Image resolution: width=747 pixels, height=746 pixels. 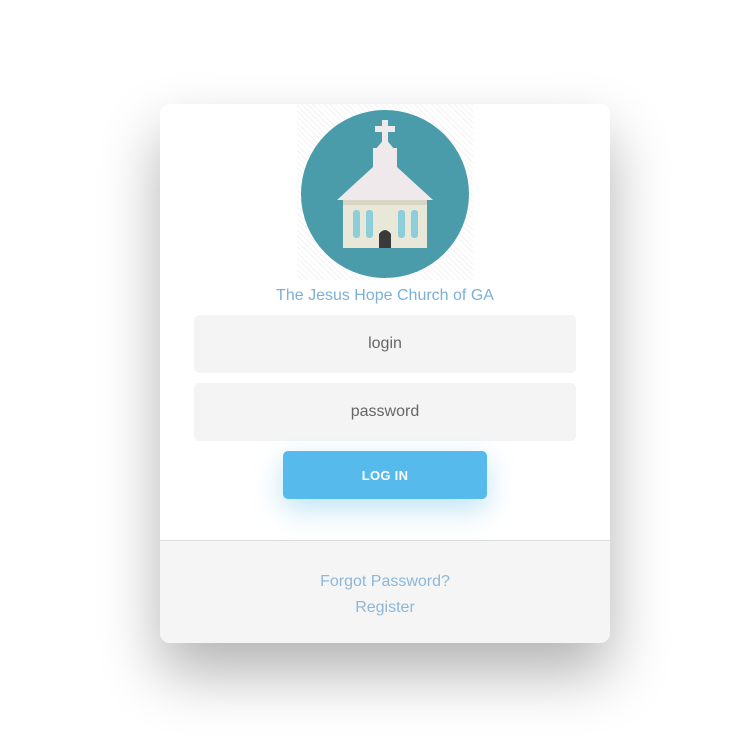 I want to click on register-link: Register, so click(x=385, y=608).